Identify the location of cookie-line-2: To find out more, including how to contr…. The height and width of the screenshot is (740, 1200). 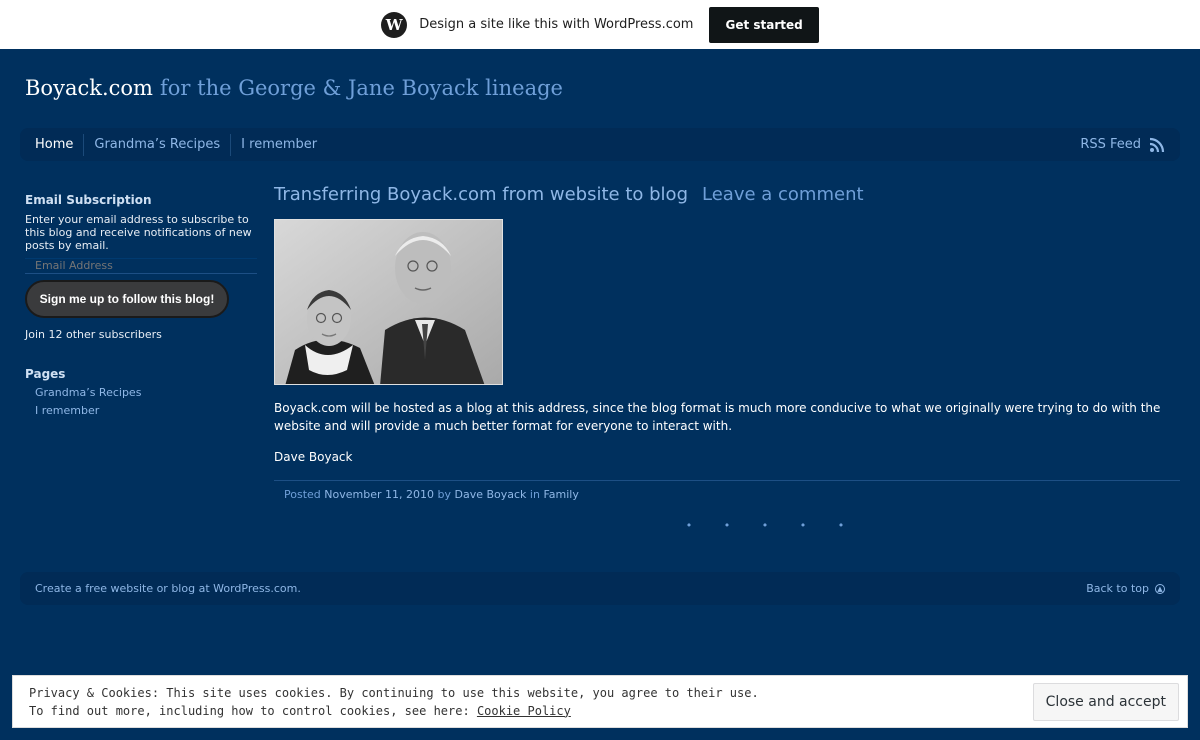
(394, 711).